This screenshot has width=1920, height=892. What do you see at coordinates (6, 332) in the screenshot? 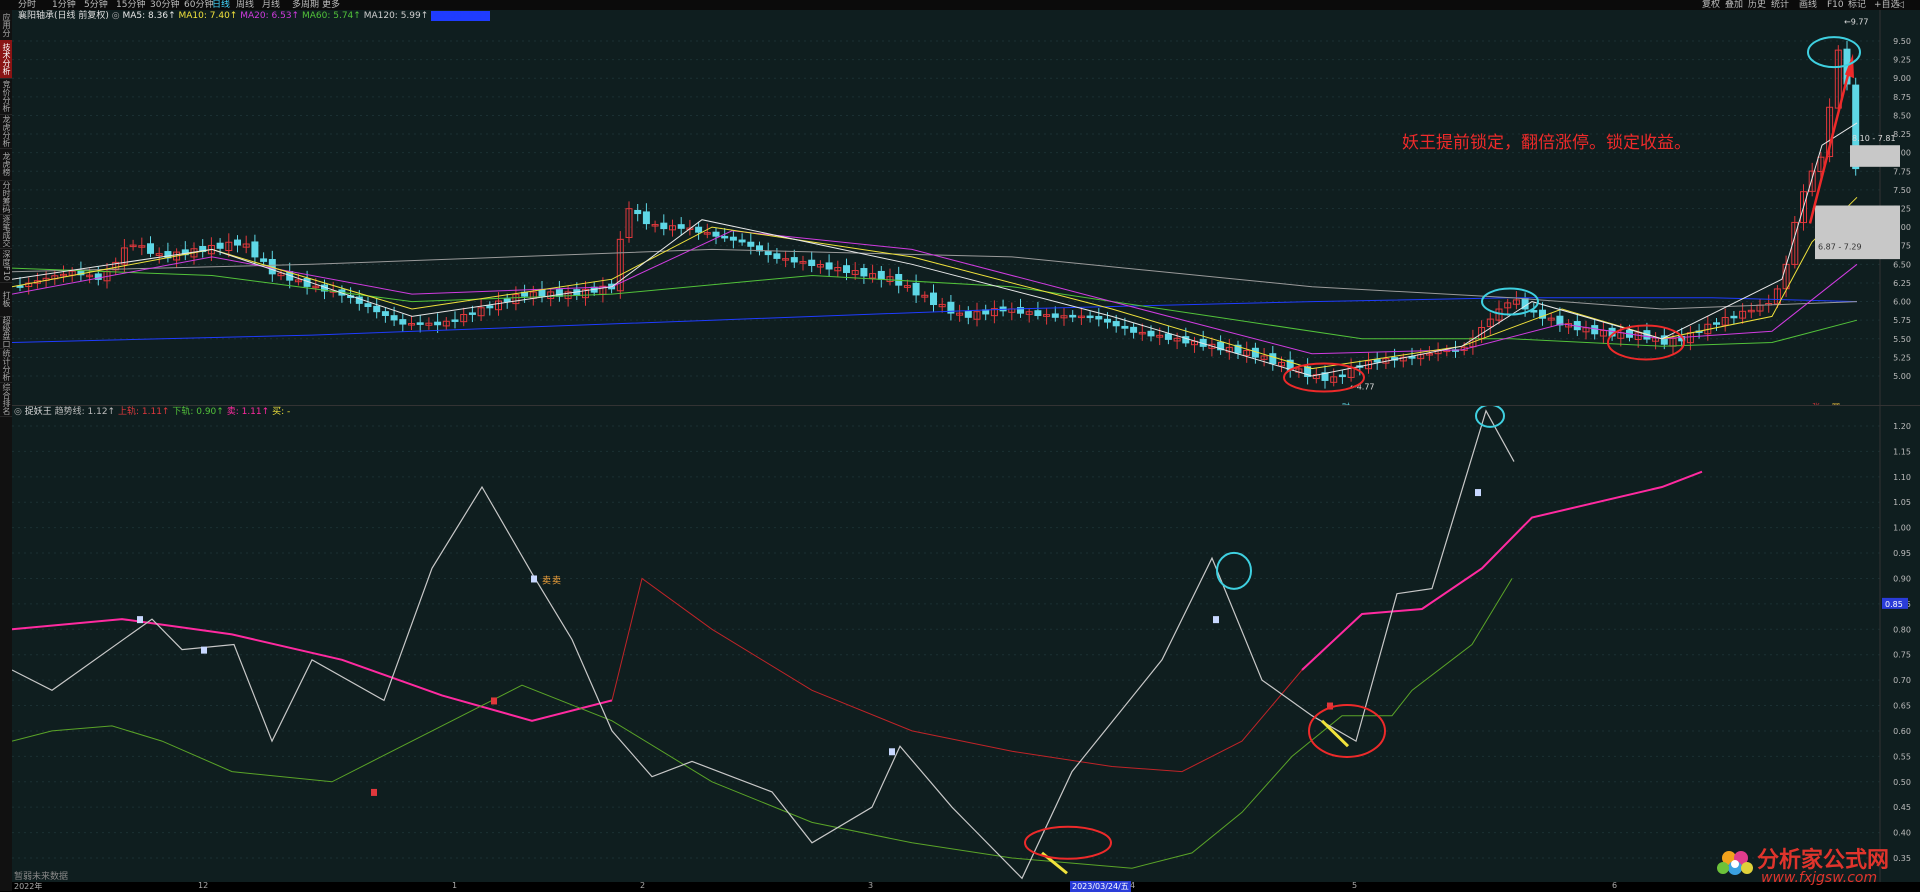
I see `sidebar-item-9: 超级盘口` at bounding box center [6, 332].